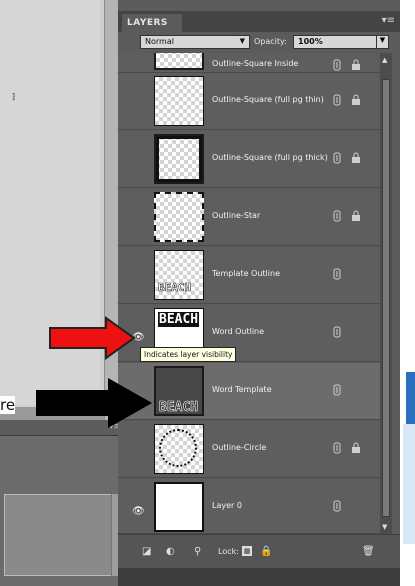  Describe the element at coordinates (8, 405) in the screenshot. I see `caption-fragment: re` at that location.